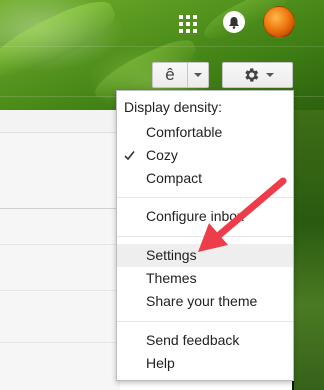 This screenshot has width=324, height=390. Describe the element at coordinates (129, 156) in the screenshot. I see `checkmark-icon` at that location.